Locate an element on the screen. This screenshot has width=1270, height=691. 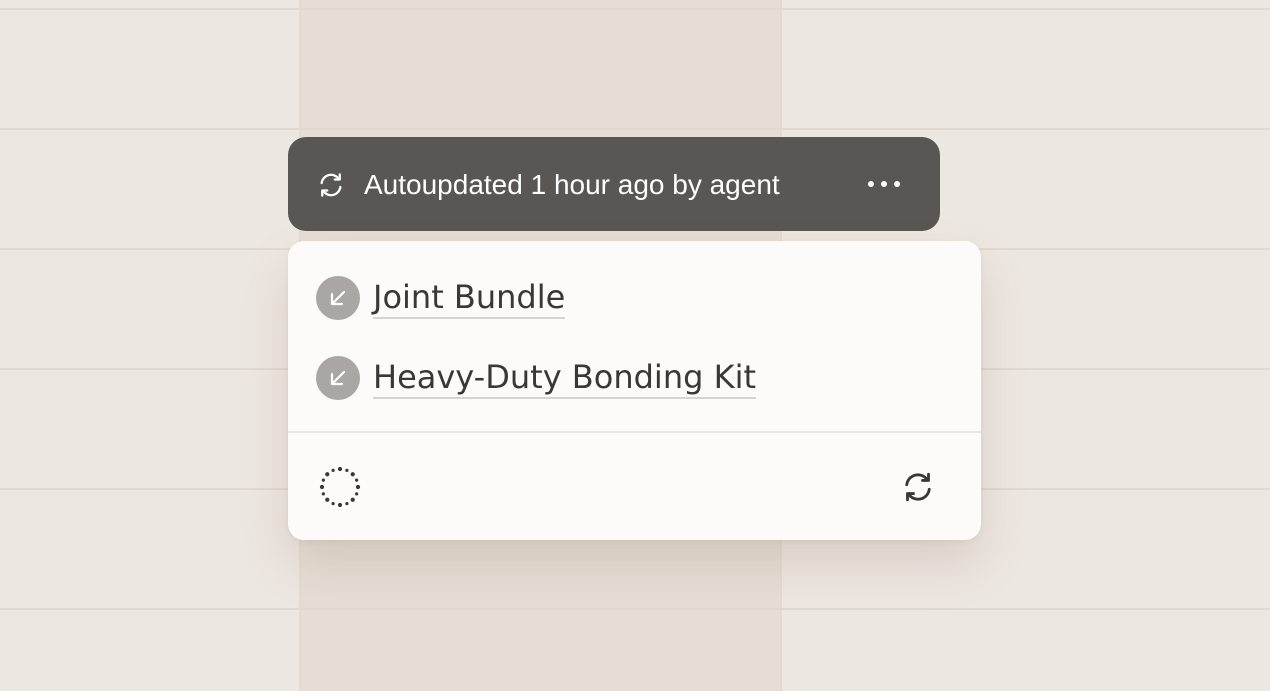
autoupdate-status-bar: Autoupdated 1 hour ago by agent is located at coordinates (614, 184).